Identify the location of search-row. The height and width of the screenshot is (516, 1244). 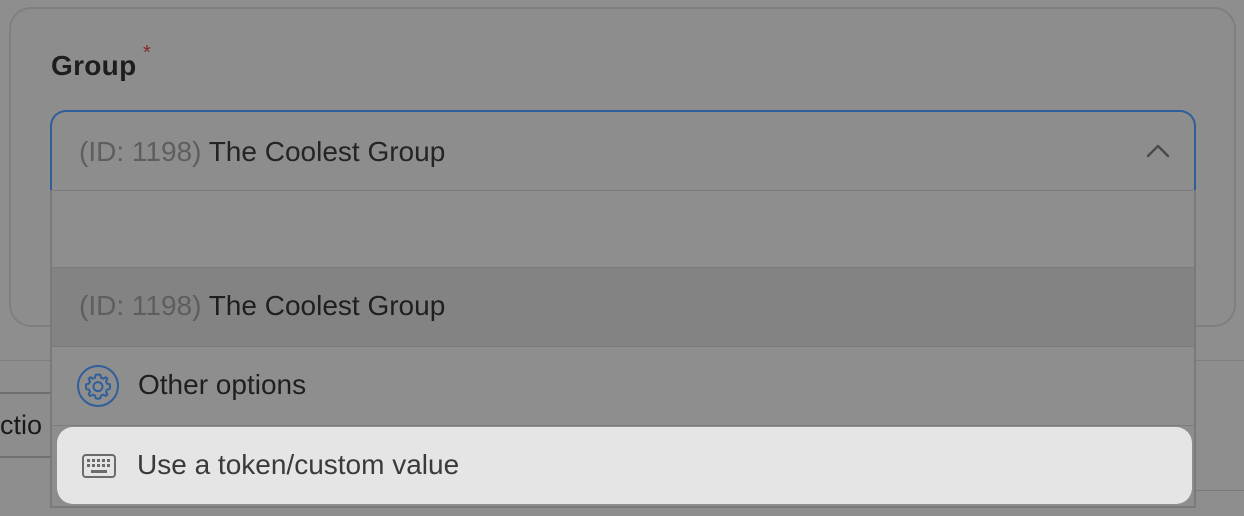
(623, 229).